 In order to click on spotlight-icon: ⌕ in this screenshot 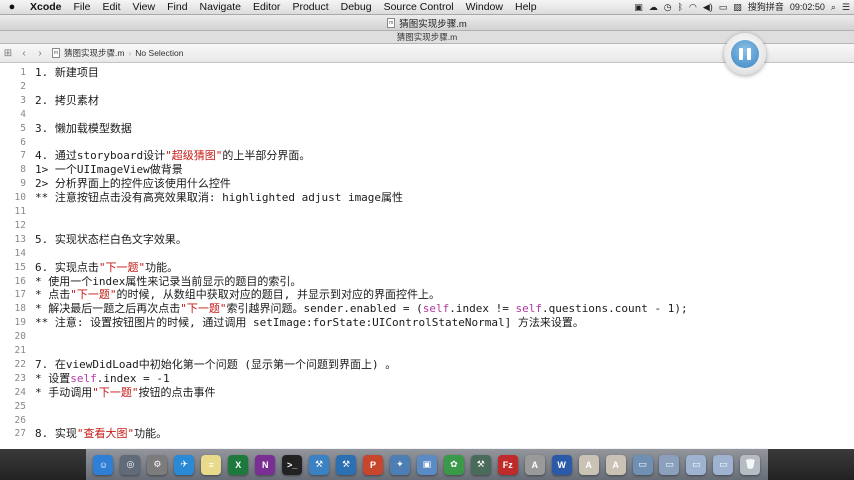, I will do `click(833, 7)`.